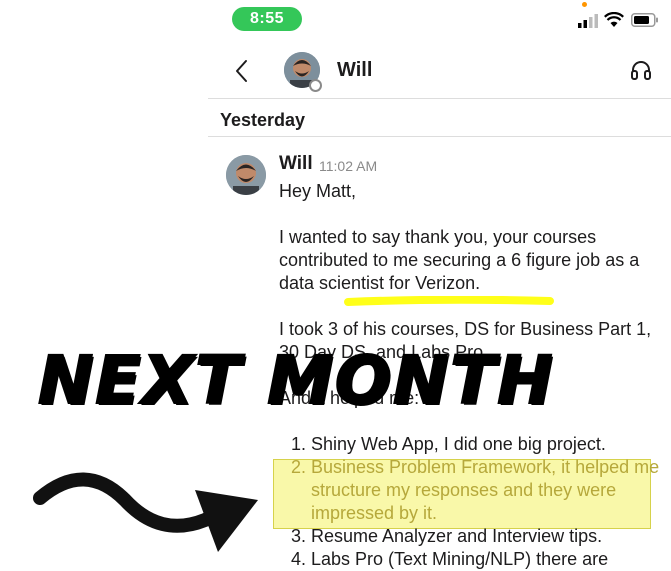  What do you see at coordinates (348, 166) in the screenshot?
I see `message-timestamp: 11:02 AM` at bounding box center [348, 166].